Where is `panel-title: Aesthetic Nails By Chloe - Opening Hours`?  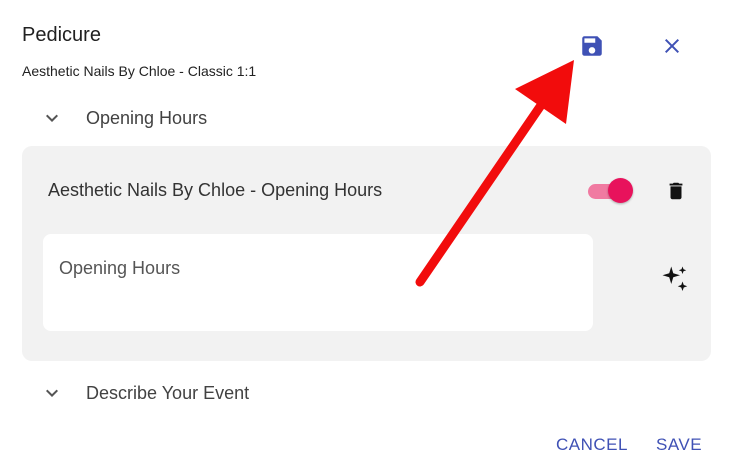 panel-title: Aesthetic Nails By Chloe - Opening Hours is located at coordinates (215, 190).